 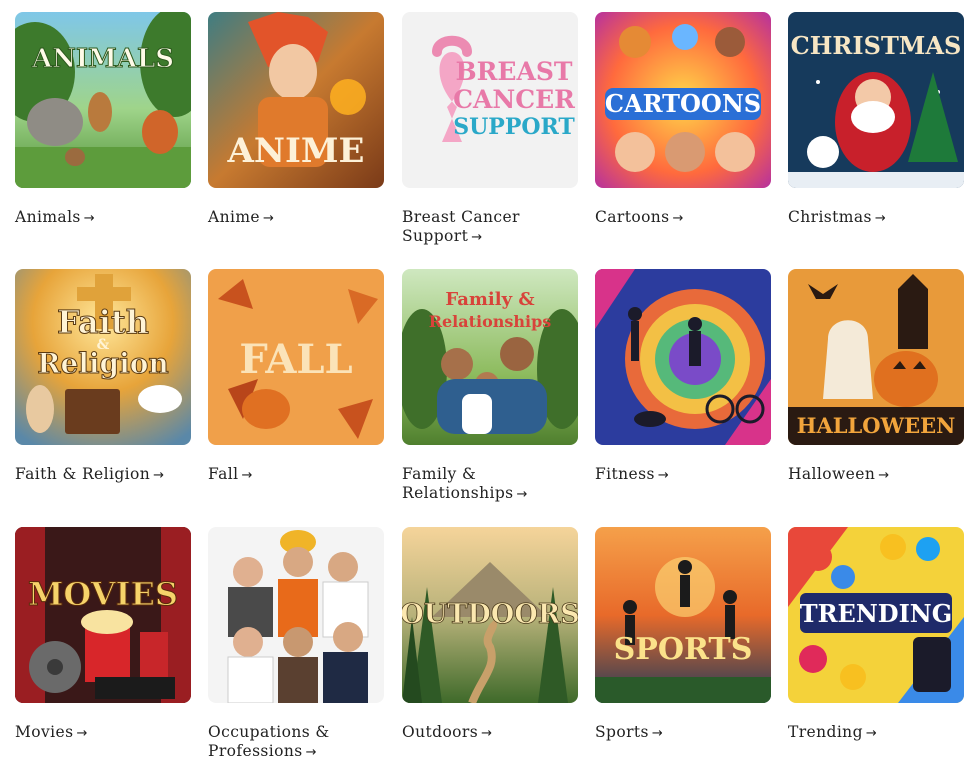 I want to click on occupations-professions-image, so click(x=296, y=615).